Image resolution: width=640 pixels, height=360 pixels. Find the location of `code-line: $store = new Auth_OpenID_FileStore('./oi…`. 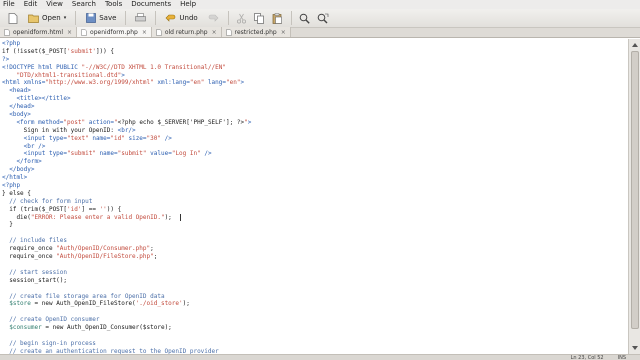

code-line: $store = new Auth_OpenID_FileStore('./oi… is located at coordinates (315, 304).